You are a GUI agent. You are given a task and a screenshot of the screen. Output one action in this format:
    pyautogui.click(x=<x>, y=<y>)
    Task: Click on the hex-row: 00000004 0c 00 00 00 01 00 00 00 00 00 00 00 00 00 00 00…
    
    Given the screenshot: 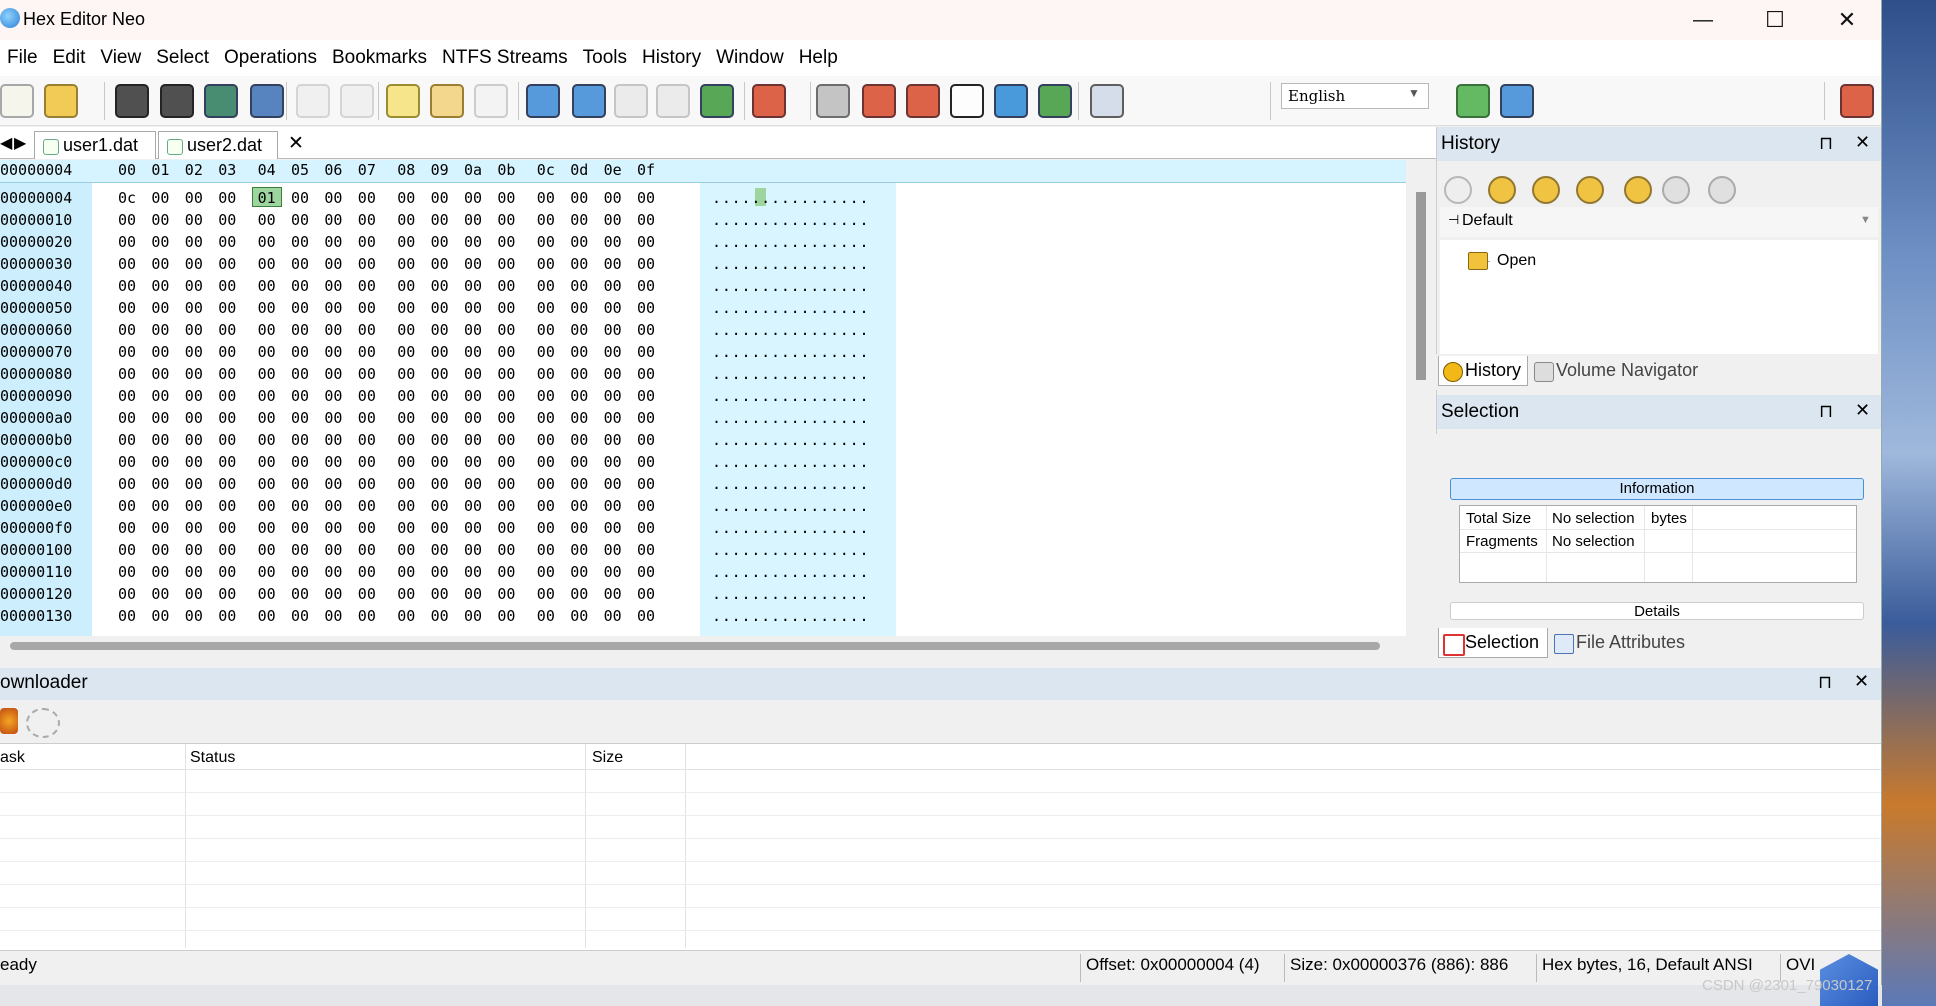 What is the action you would take?
    pyautogui.click(x=703, y=198)
    